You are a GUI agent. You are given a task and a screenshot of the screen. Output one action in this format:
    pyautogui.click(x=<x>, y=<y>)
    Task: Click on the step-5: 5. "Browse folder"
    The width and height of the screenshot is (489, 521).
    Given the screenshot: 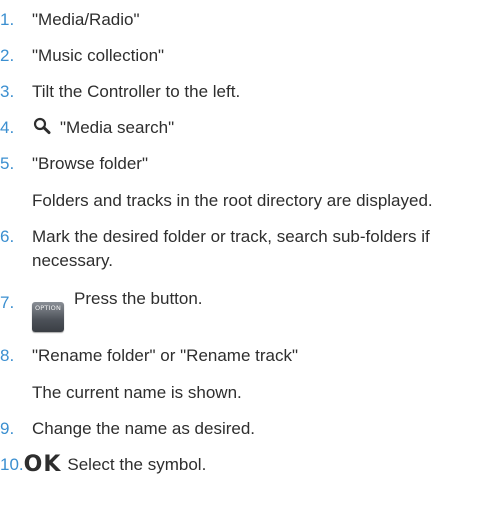 What is the action you would take?
    pyautogui.click(x=244, y=164)
    